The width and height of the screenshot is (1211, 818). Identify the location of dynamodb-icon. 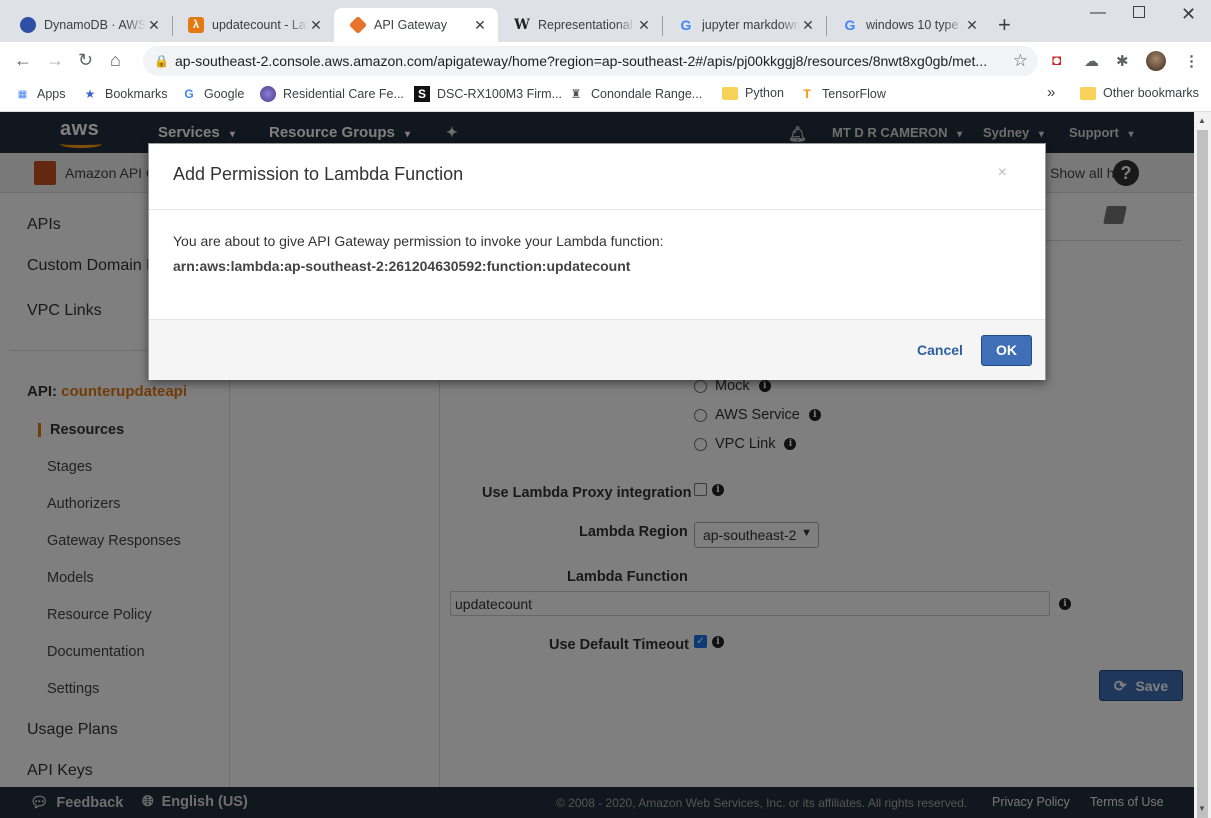
(28, 25).